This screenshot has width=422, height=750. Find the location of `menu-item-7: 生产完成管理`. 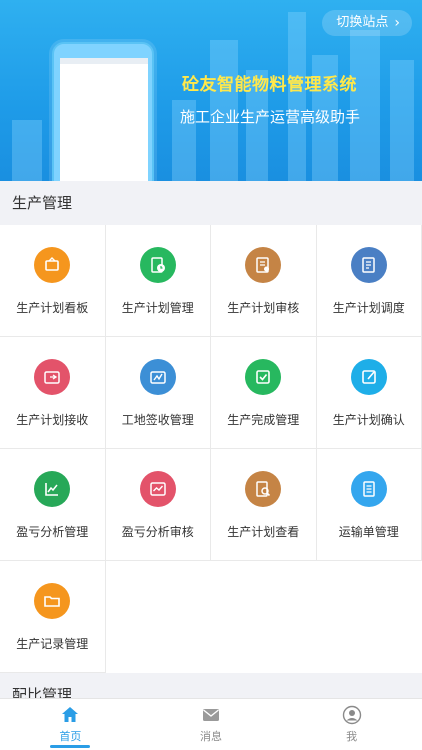

menu-item-7: 生产完成管理 is located at coordinates (264, 393).